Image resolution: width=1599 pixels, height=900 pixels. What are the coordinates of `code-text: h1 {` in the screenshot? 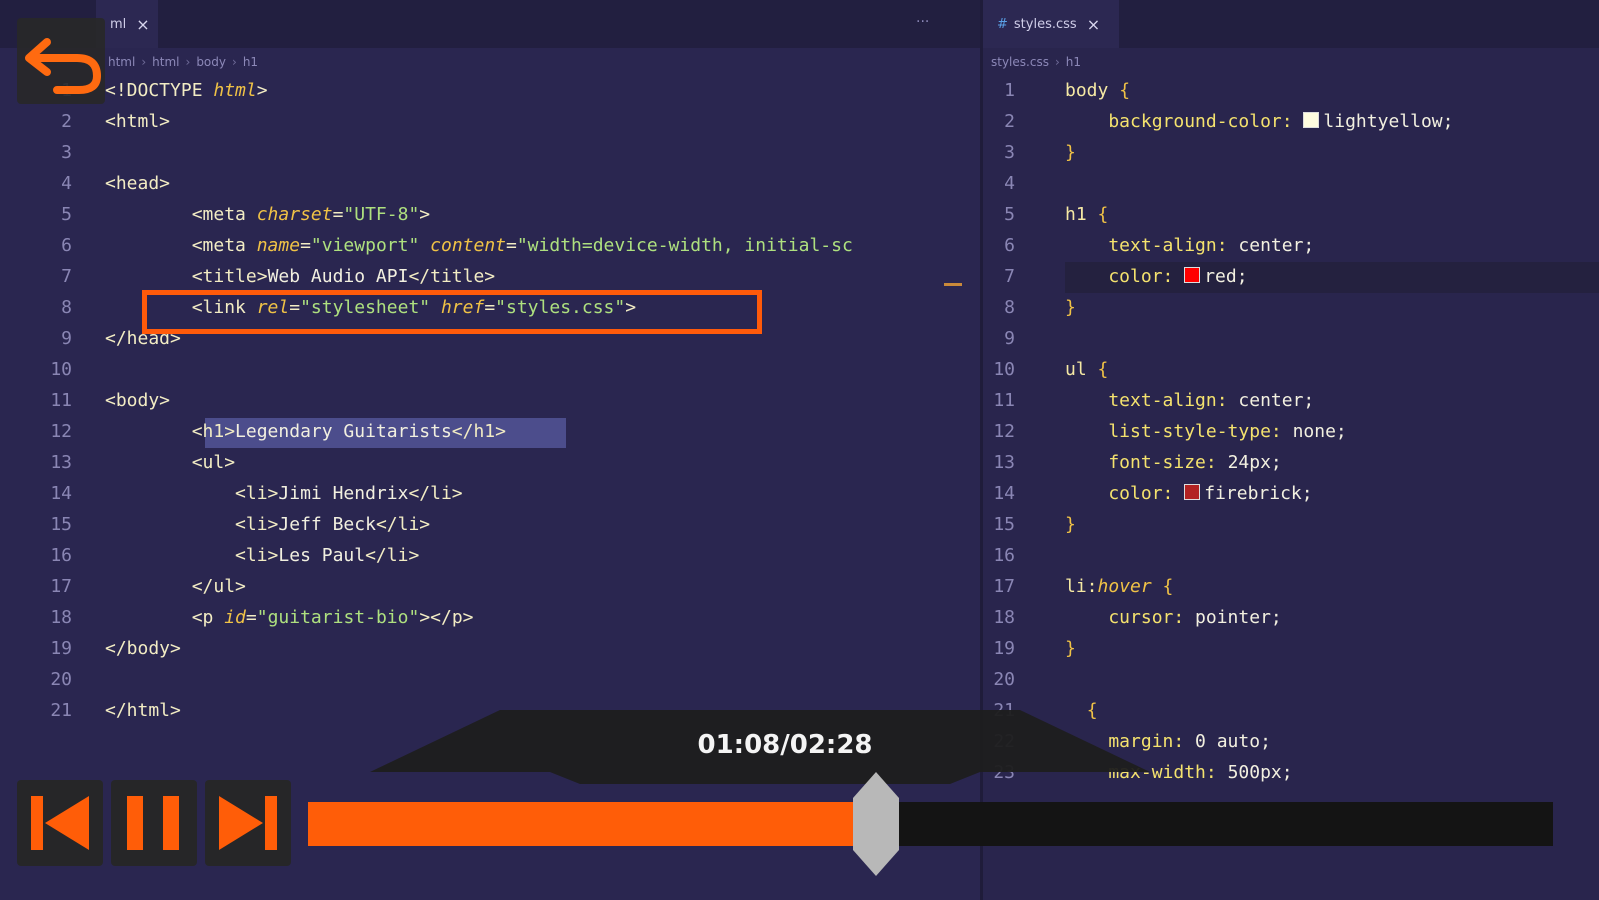 It's located at (1087, 214).